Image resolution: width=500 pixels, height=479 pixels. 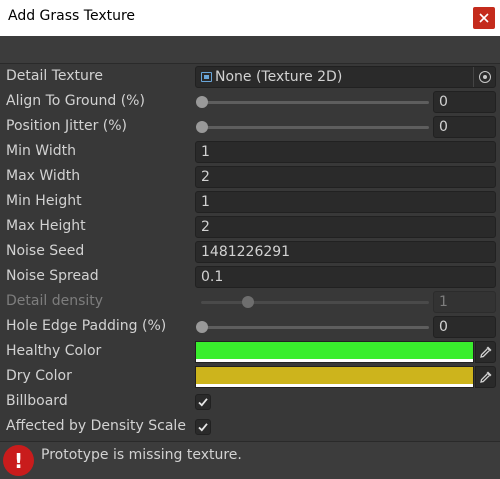 I want to click on min-width-value: 1, so click(x=205, y=152).